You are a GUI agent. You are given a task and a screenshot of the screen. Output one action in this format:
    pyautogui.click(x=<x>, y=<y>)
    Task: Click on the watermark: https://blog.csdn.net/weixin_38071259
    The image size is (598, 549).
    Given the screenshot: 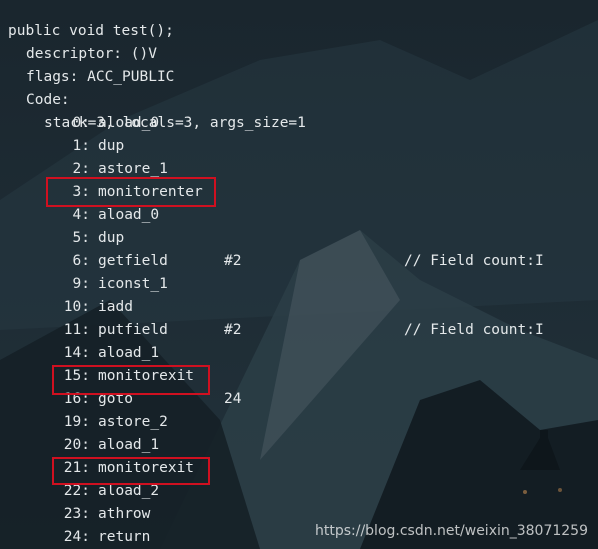 What is the action you would take?
    pyautogui.click(x=451, y=531)
    